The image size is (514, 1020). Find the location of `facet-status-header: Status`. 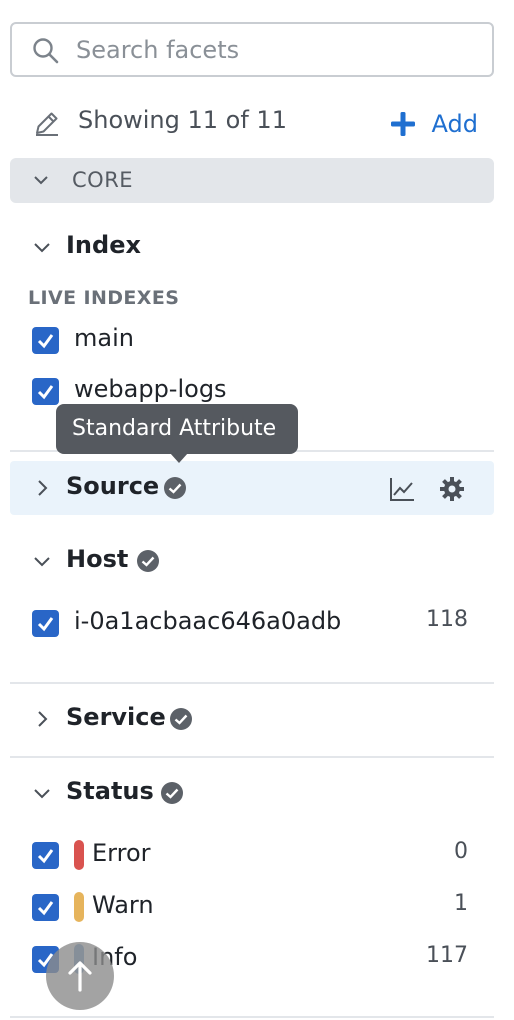

facet-status-header: Status is located at coordinates (252, 793).